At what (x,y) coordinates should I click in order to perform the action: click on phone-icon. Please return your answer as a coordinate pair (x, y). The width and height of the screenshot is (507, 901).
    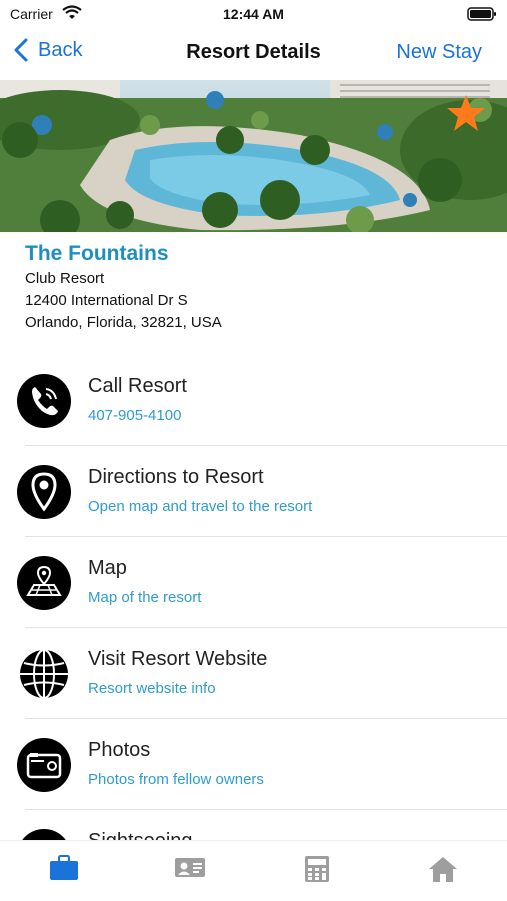
    Looking at the image, I should click on (44, 401).